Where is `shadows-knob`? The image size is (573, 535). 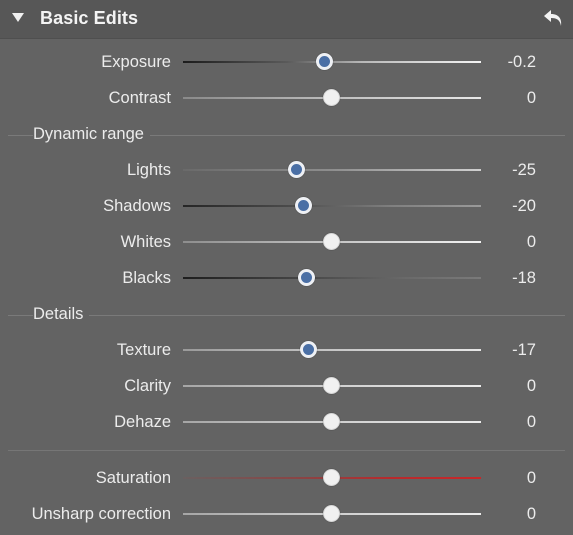
shadows-knob is located at coordinates (303, 205).